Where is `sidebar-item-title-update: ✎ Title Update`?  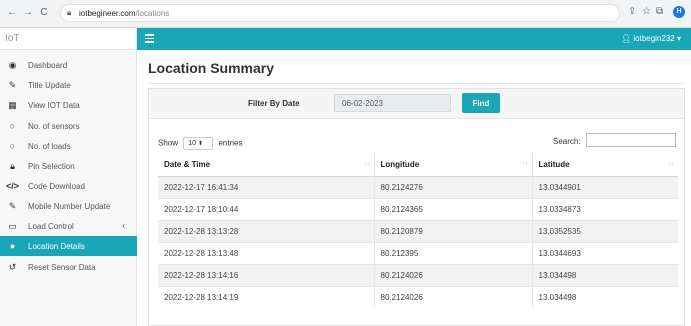
sidebar-item-title-update: ✎ Title Update is located at coordinates (68, 85).